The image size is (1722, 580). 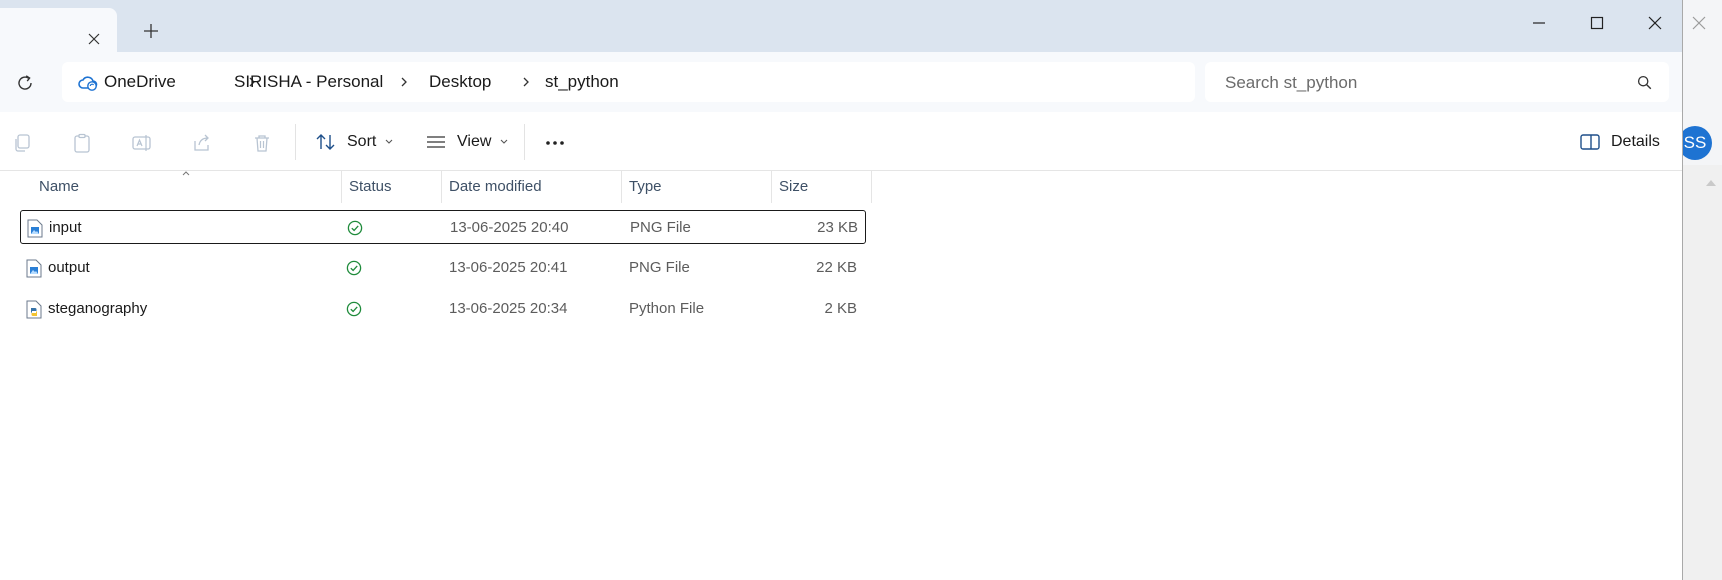 What do you see at coordinates (474, 141) in the screenshot?
I see `view-label: View` at bounding box center [474, 141].